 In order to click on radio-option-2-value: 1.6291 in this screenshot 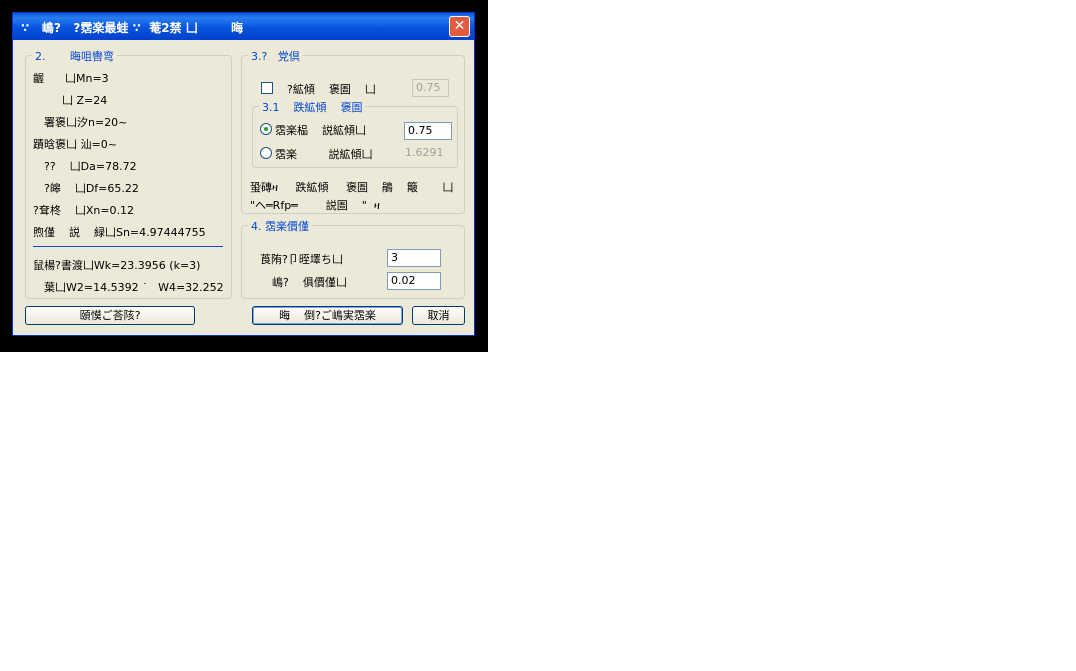, I will do `click(424, 152)`.